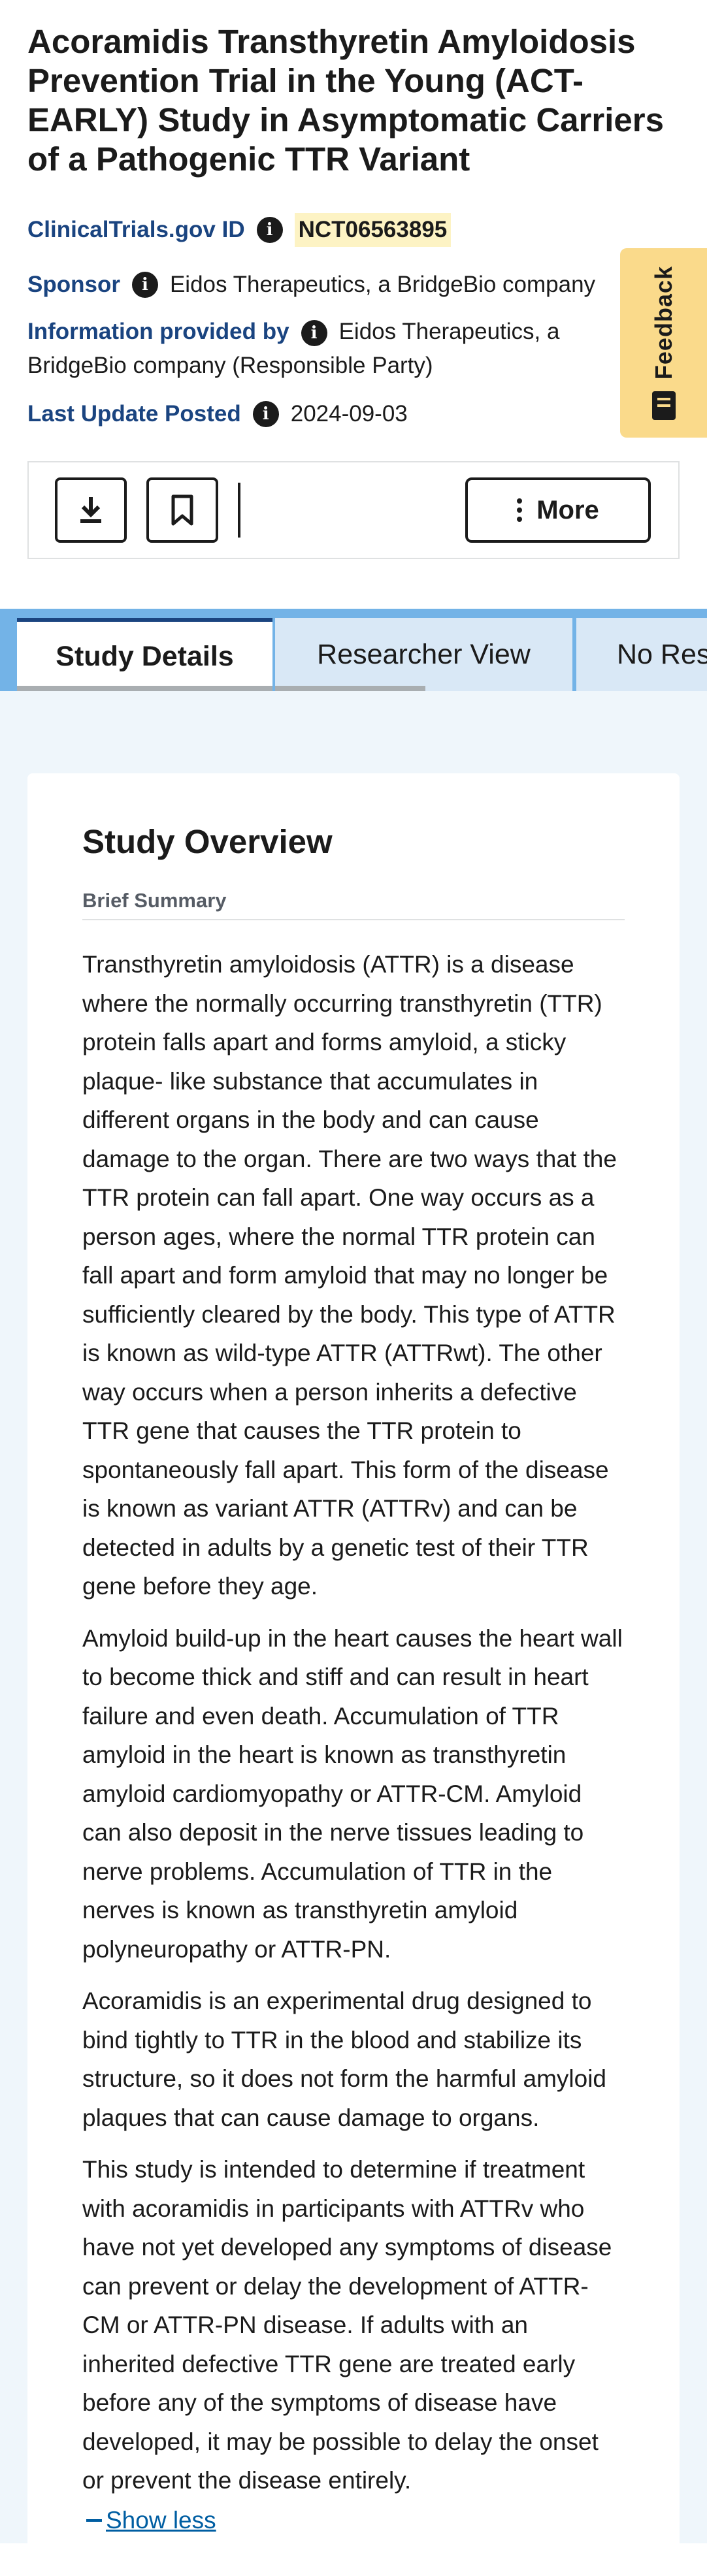 This screenshot has width=707, height=2576. What do you see at coordinates (94, 2520) in the screenshot?
I see `minus-icon` at bounding box center [94, 2520].